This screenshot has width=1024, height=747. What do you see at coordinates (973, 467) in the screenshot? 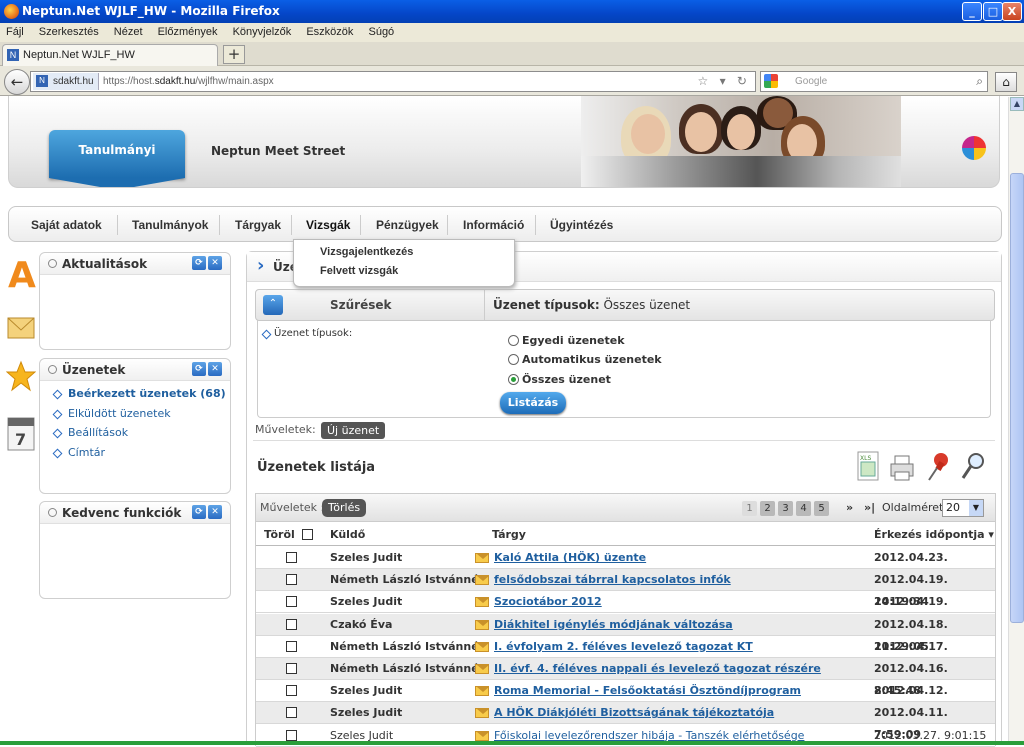
I see `magnifier-icon` at bounding box center [973, 467].